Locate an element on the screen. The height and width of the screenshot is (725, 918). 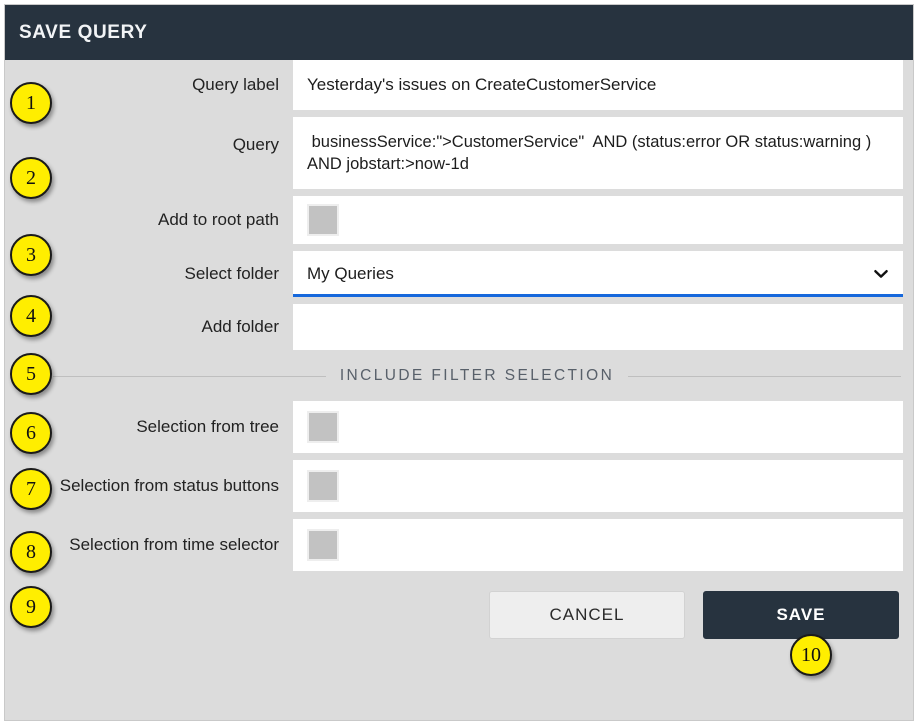
select-folder-value: My Queries is located at coordinates (350, 273).